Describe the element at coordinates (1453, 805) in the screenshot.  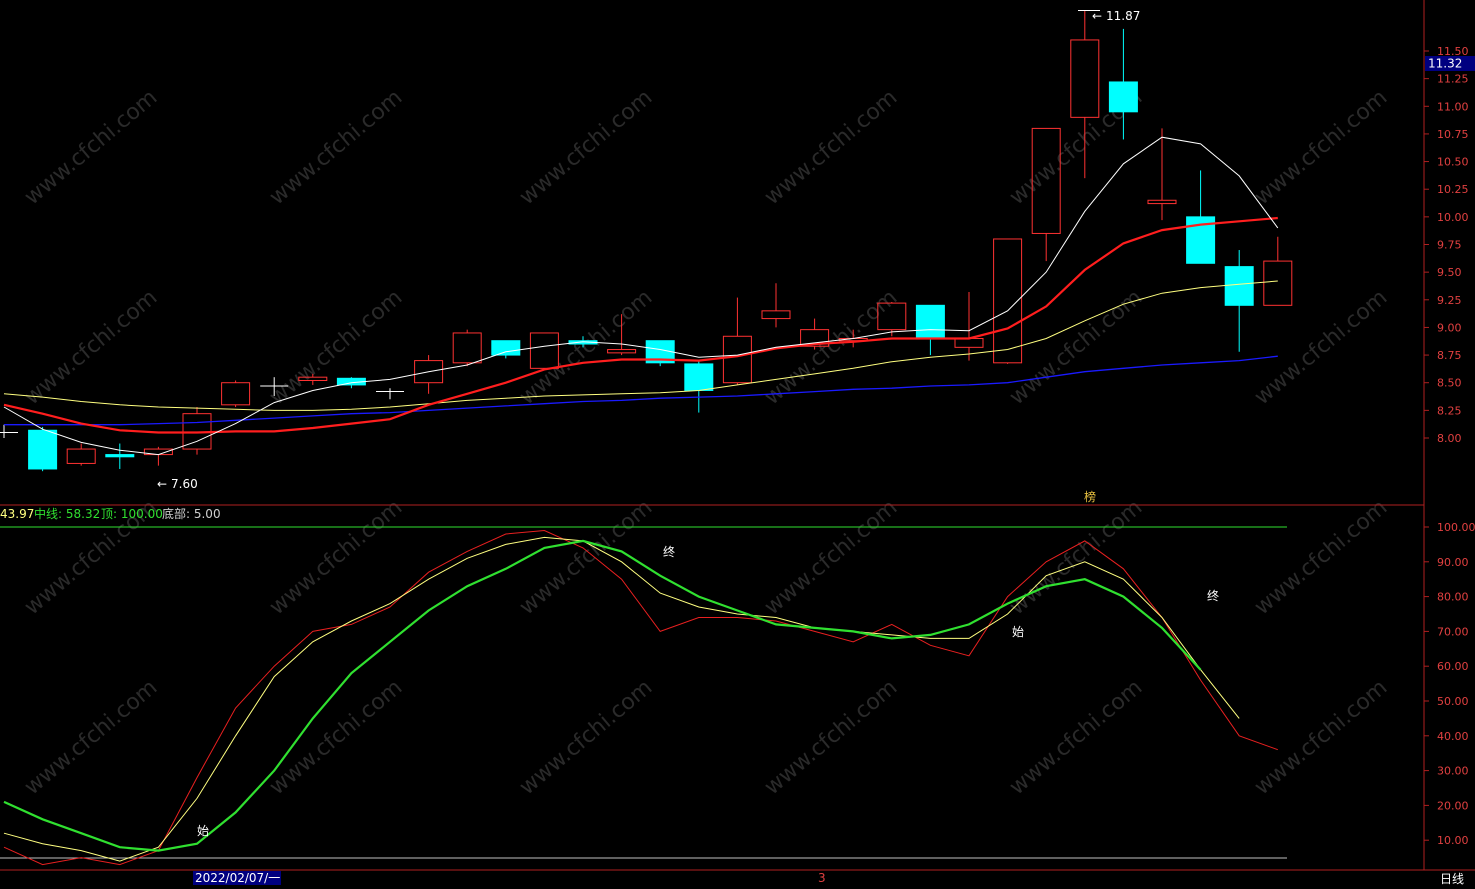
I see `indicator-tick-label: 20.00` at that location.